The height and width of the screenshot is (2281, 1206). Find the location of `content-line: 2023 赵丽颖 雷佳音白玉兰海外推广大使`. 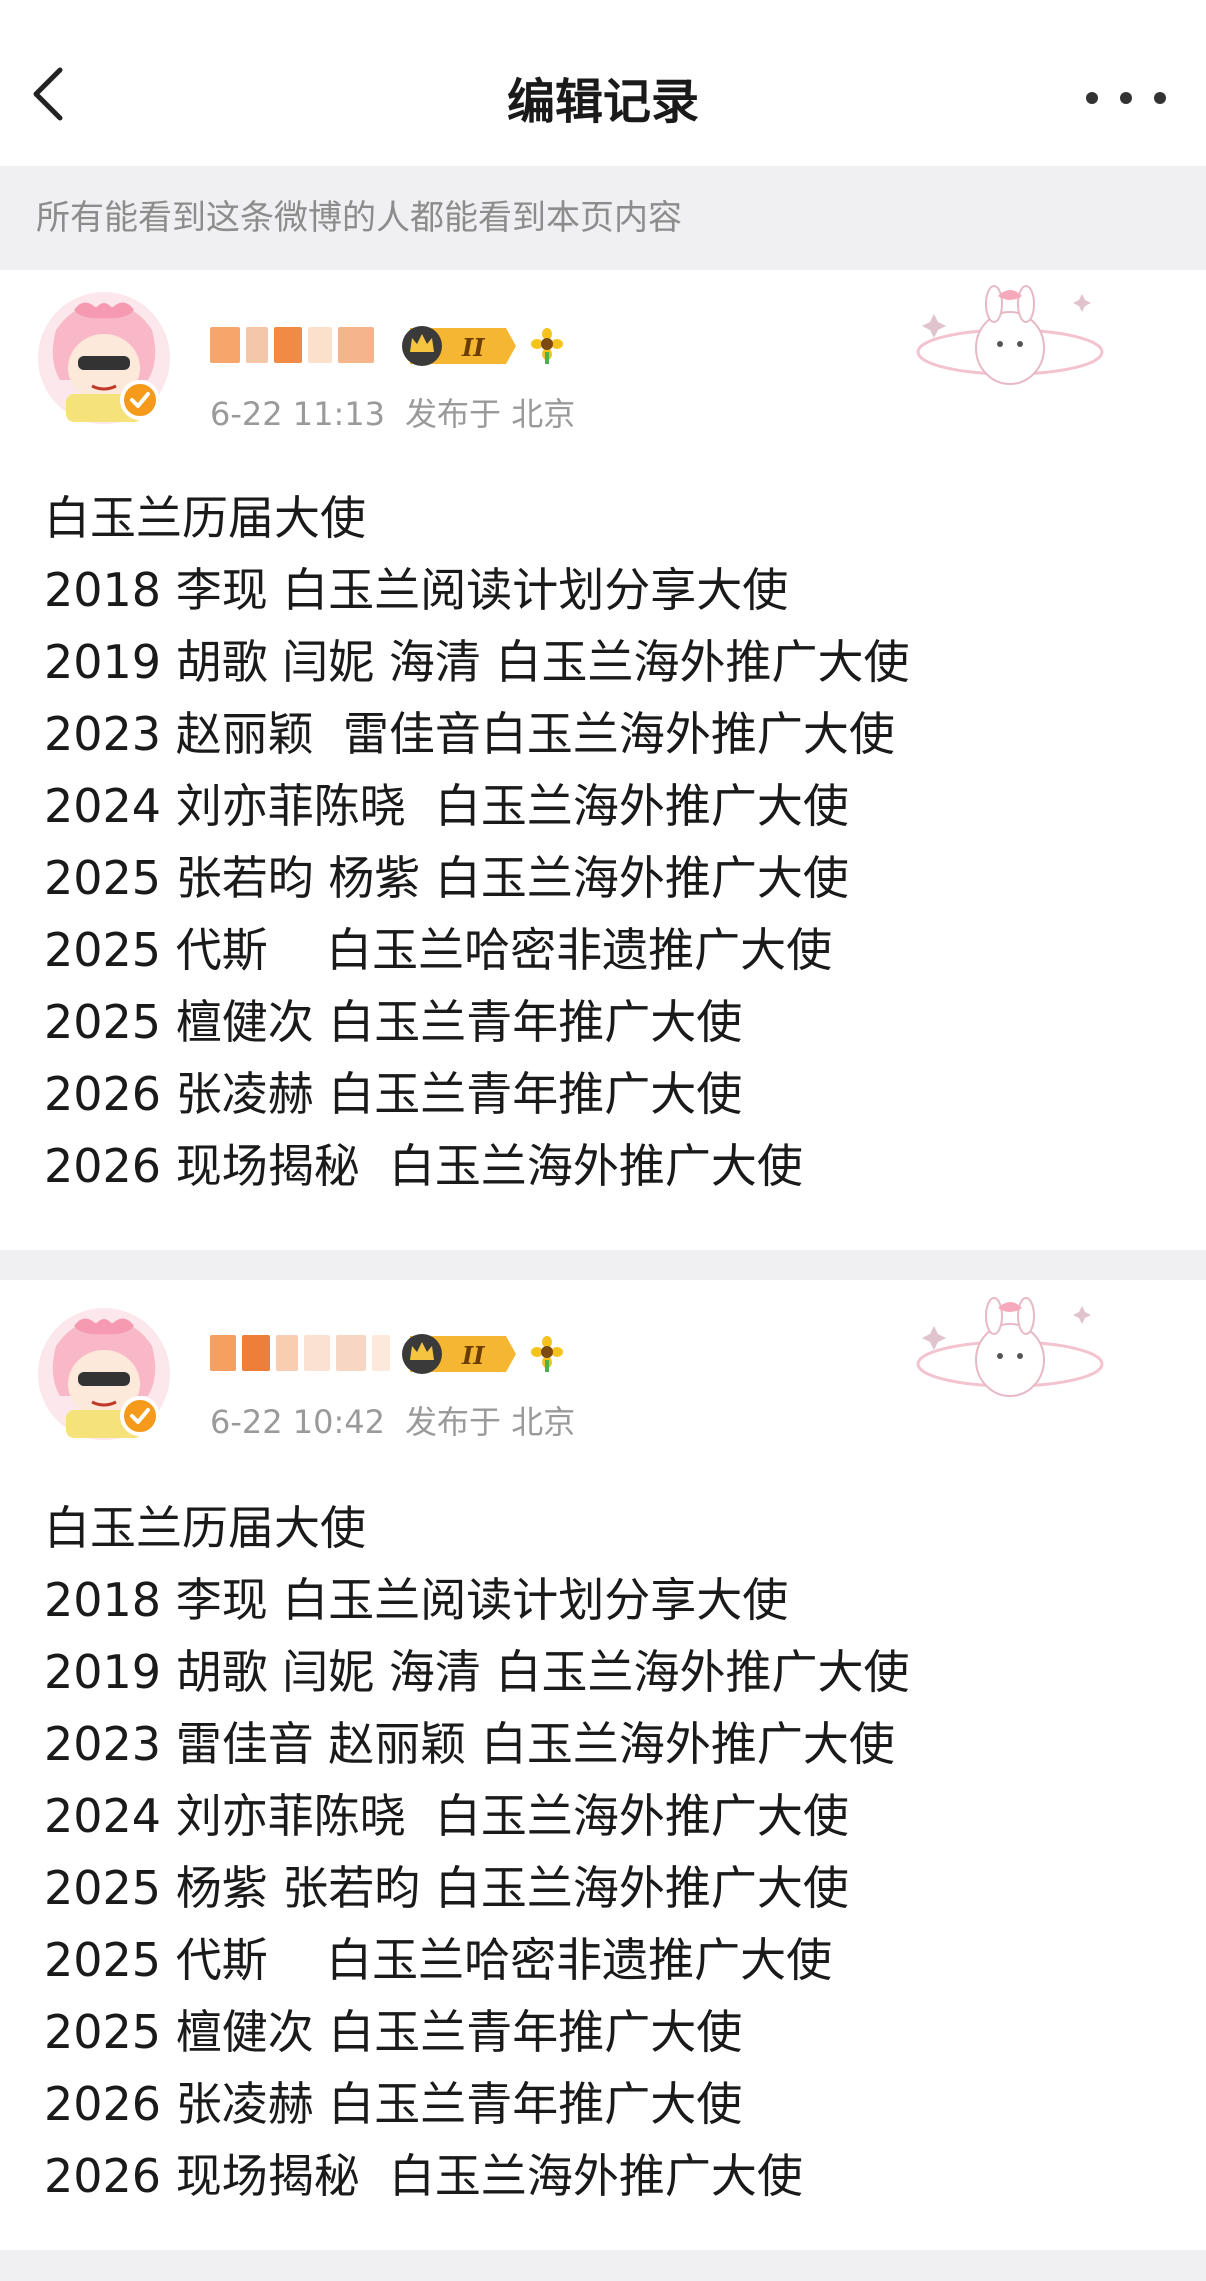

content-line: 2023 赵丽颖 雷佳音白玉兰海外推广大使 is located at coordinates (469, 734).